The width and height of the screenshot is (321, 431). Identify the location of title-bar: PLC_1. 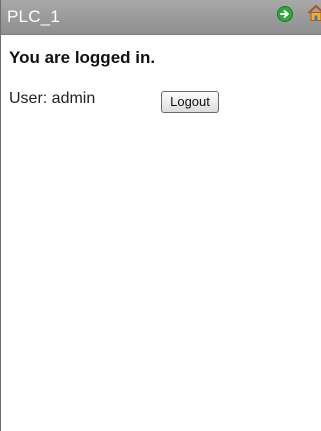
(161, 17).